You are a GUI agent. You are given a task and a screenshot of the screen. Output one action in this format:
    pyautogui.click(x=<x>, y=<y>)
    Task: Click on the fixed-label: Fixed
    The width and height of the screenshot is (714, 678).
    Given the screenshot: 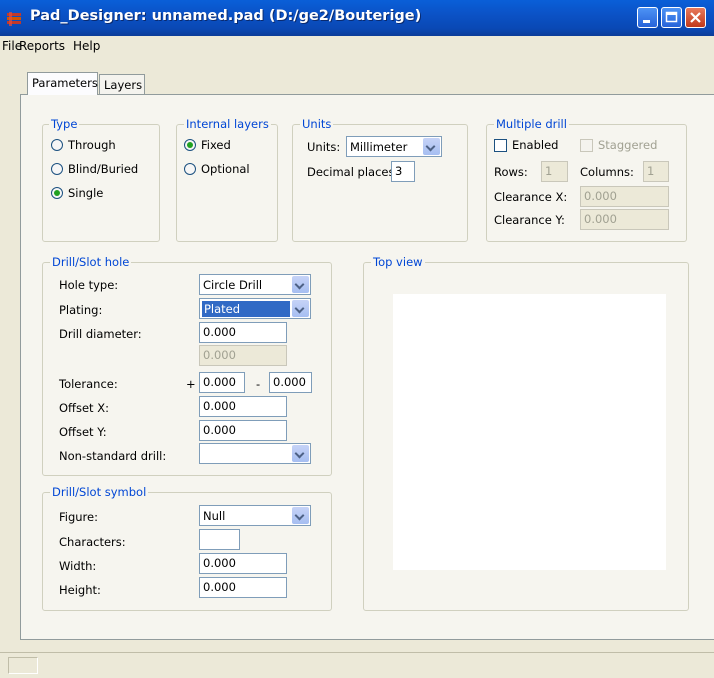 What is the action you would take?
    pyautogui.click(x=216, y=145)
    